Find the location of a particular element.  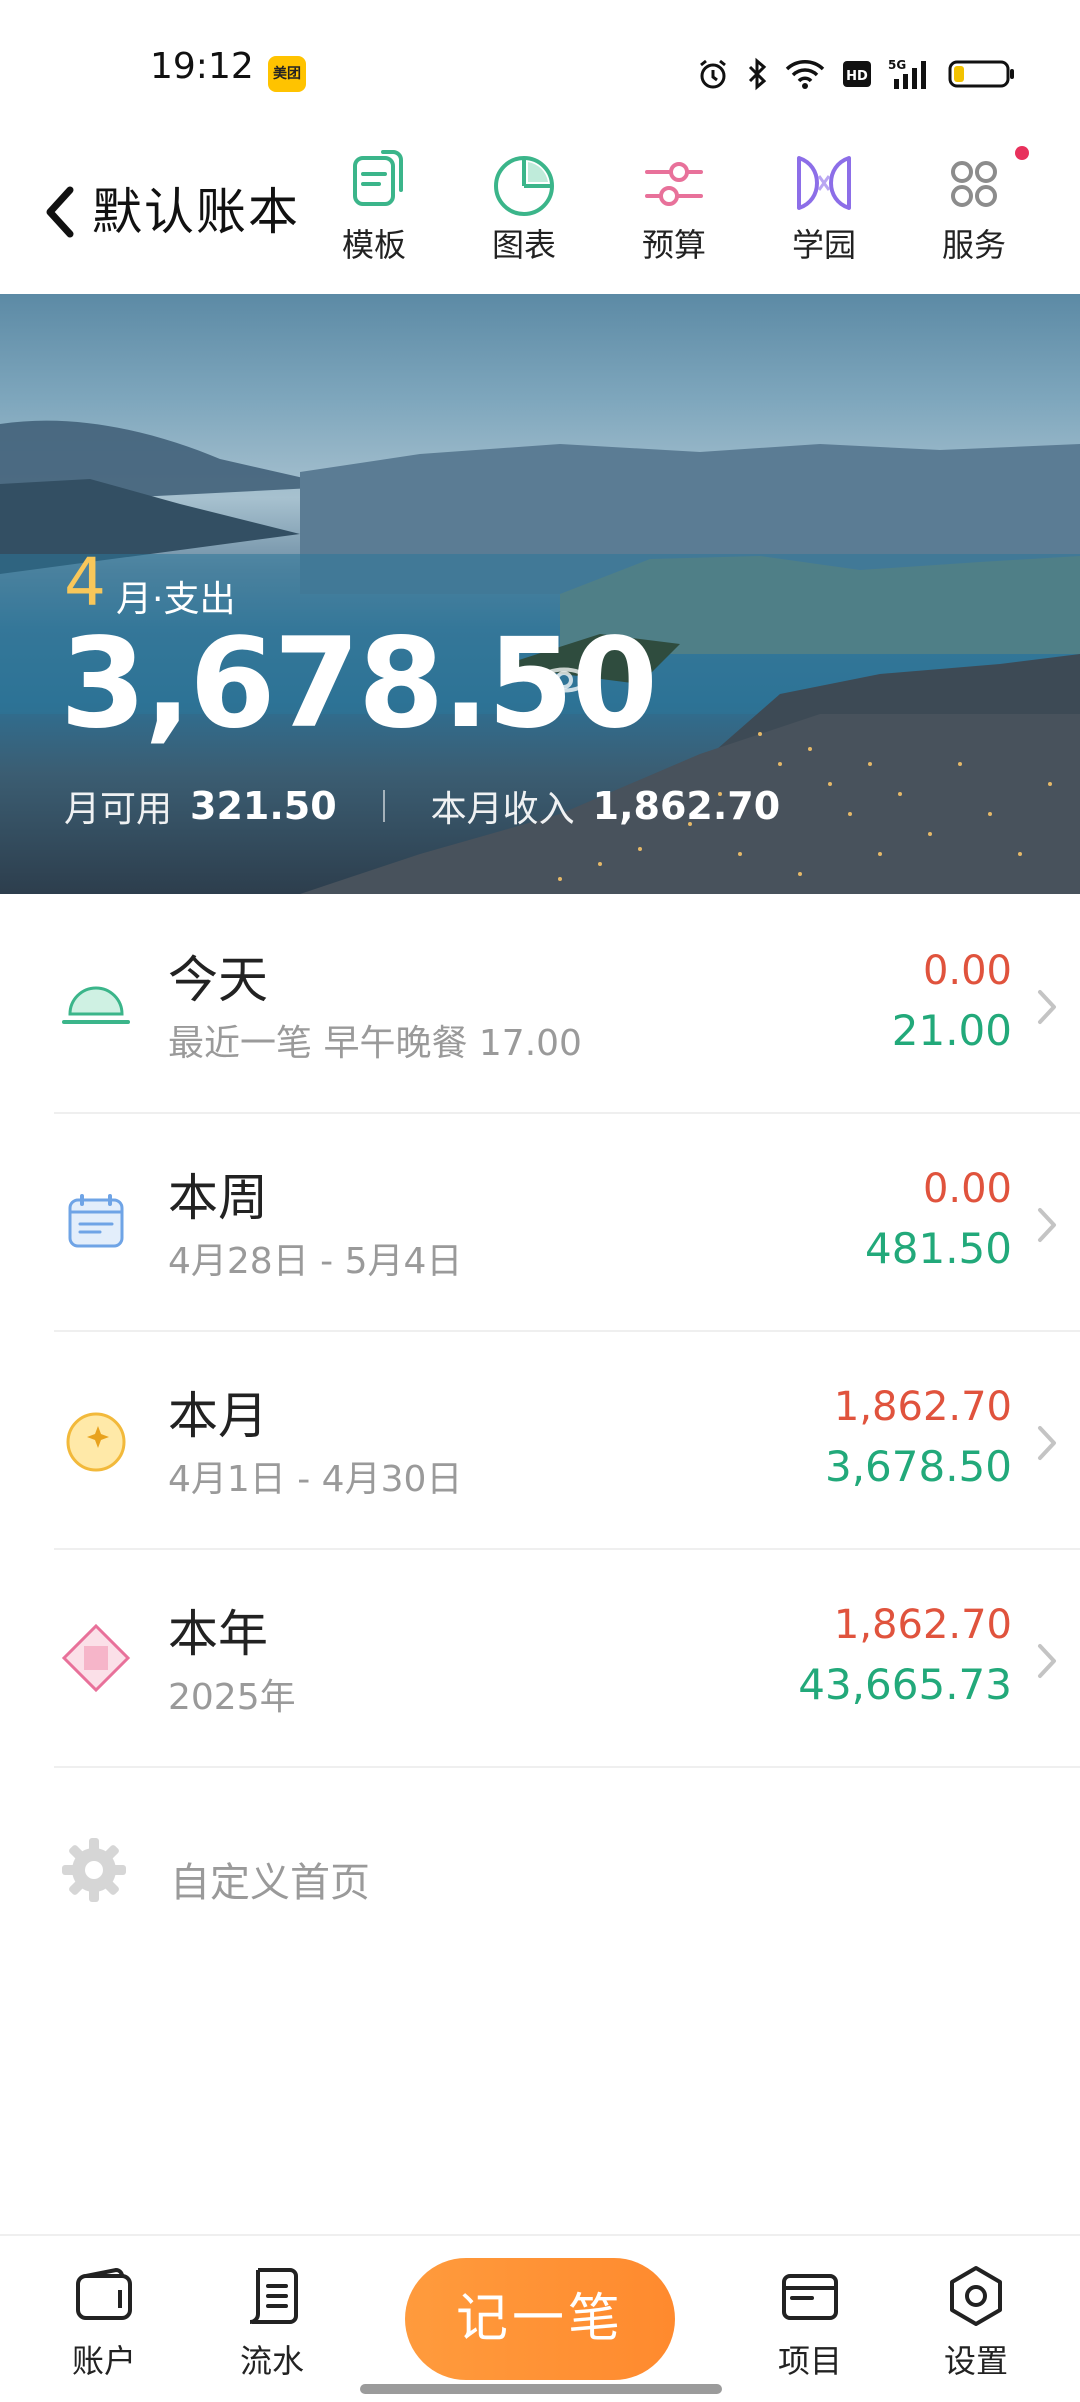

pie-chart-icon is located at coordinates (524, 186).